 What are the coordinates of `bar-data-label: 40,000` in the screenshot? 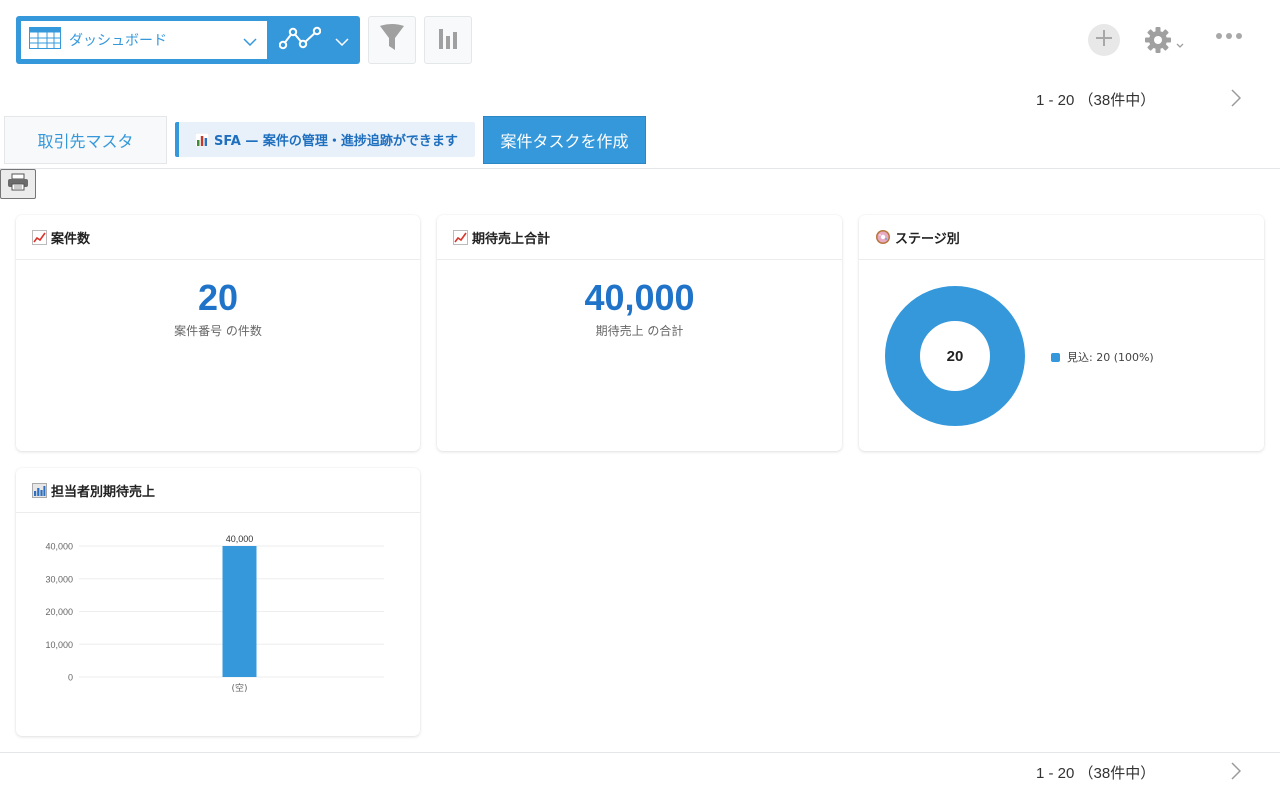 It's located at (240, 539).